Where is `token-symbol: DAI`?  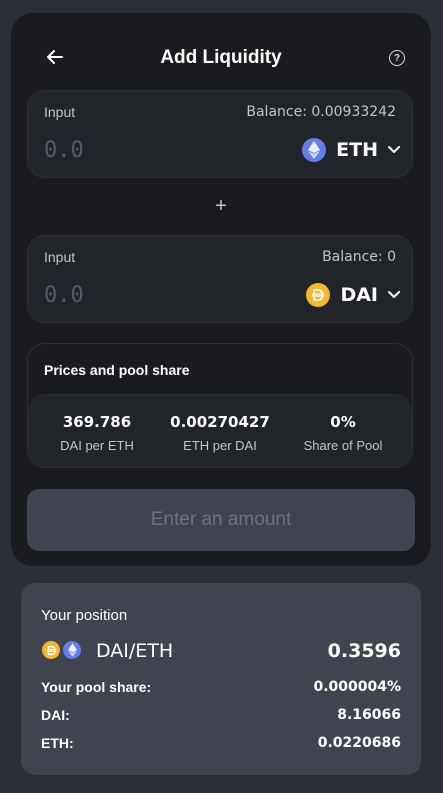 token-symbol: DAI is located at coordinates (359, 295).